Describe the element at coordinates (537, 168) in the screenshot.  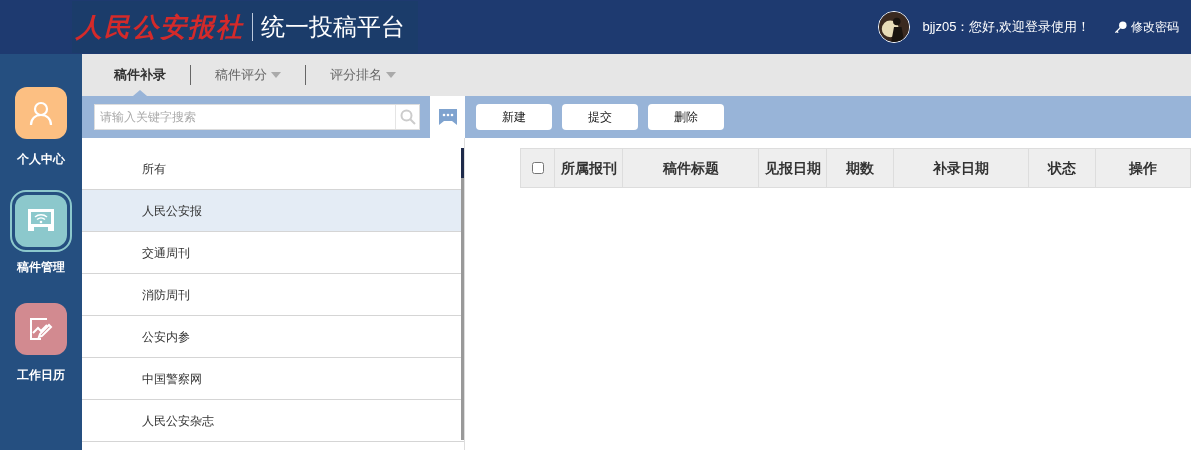
I see `select-all-checkbox` at that location.